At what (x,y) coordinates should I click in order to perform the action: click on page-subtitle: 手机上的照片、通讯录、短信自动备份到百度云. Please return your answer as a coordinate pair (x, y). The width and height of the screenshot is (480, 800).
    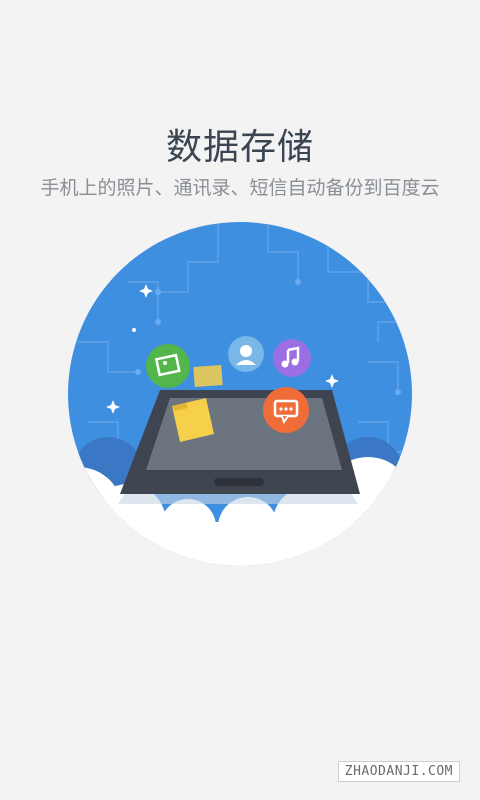
    Looking at the image, I should click on (240, 188).